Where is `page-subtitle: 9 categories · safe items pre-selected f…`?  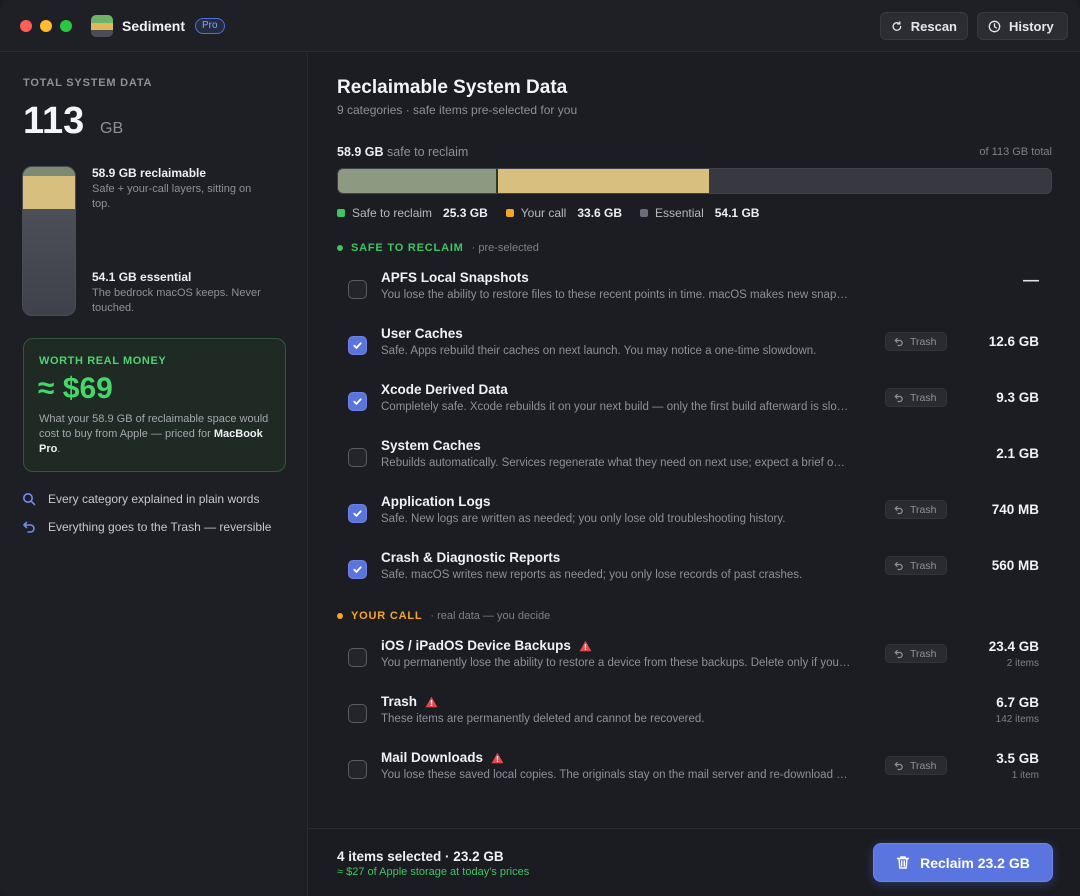 page-subtitle: 9 categories · safe items pre-selected f… is located at coordinates (457, 110).